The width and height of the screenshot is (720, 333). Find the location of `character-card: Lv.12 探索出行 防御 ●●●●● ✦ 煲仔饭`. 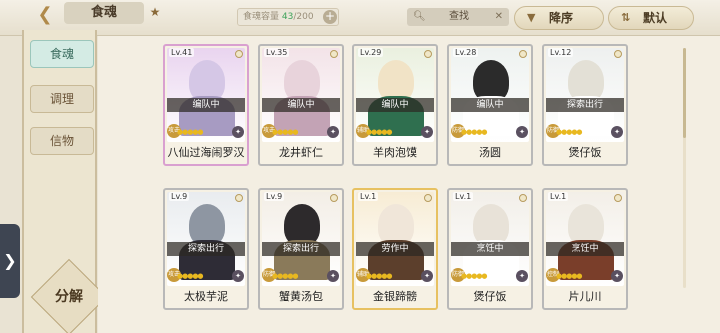

character-card: Lv.12 探索出行 防御 ●●●●● ✦ 煲仔饭 is located at coordinates (585, 105).